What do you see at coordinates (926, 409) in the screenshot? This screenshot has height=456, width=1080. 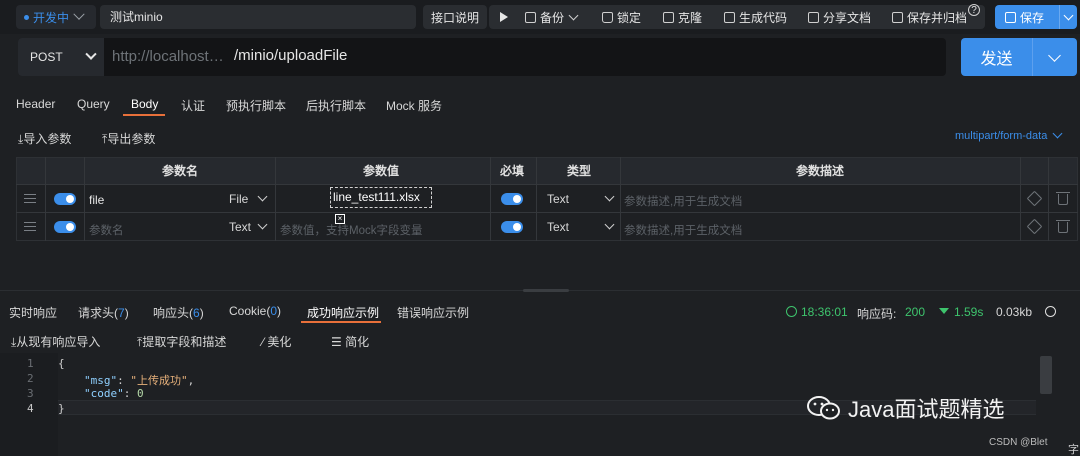 I see `watermark-text: Java面试题精选` at bounding box center [926, 409].